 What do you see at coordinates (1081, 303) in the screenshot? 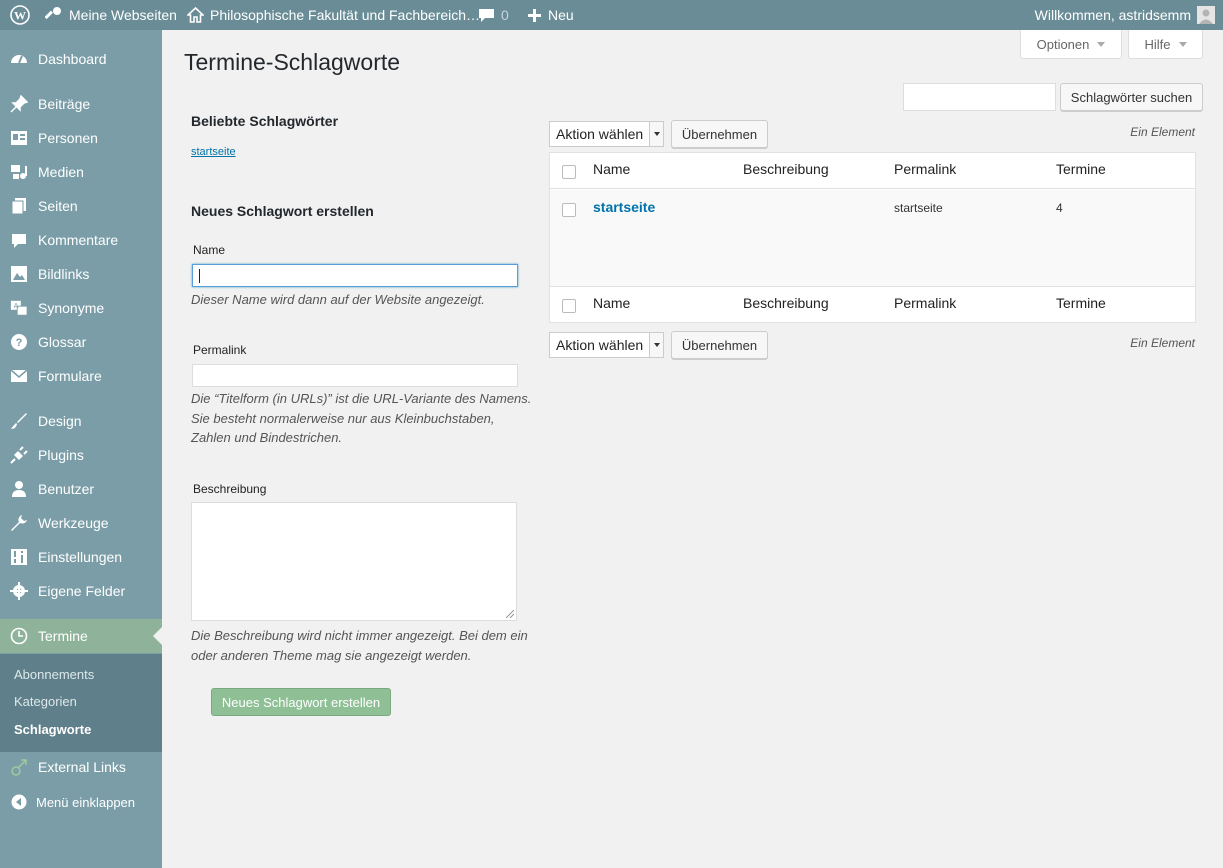
I see `column-count-footer: Termine` at bounding box center [1081, 303].